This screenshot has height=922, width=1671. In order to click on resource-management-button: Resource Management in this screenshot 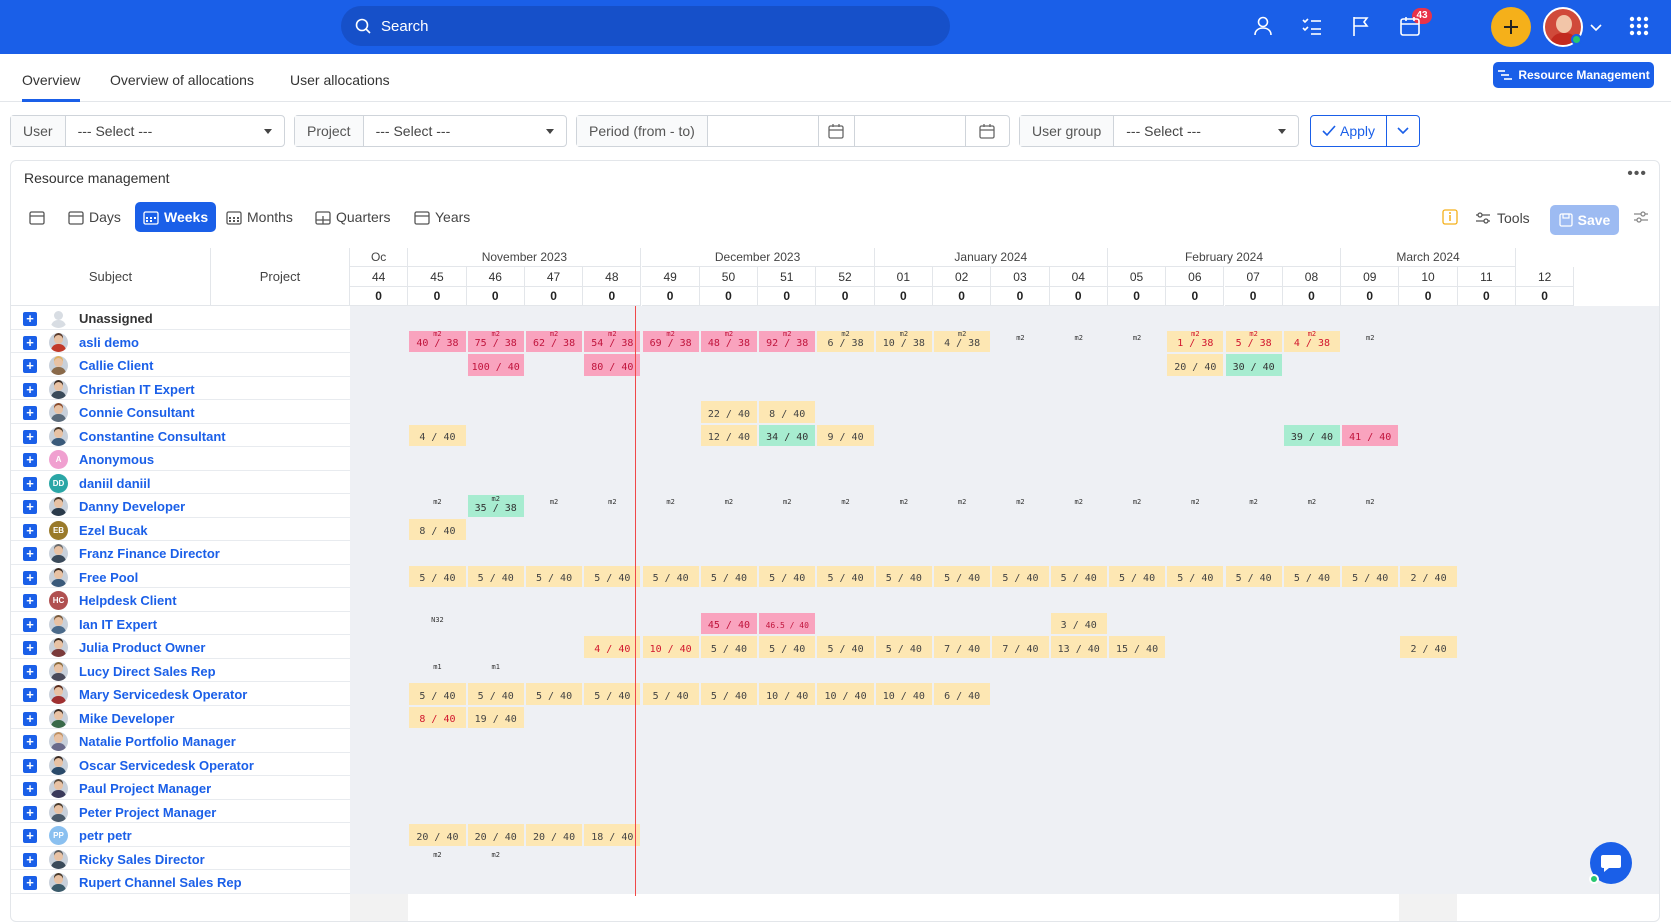, I will do `click(1573, 75)`.